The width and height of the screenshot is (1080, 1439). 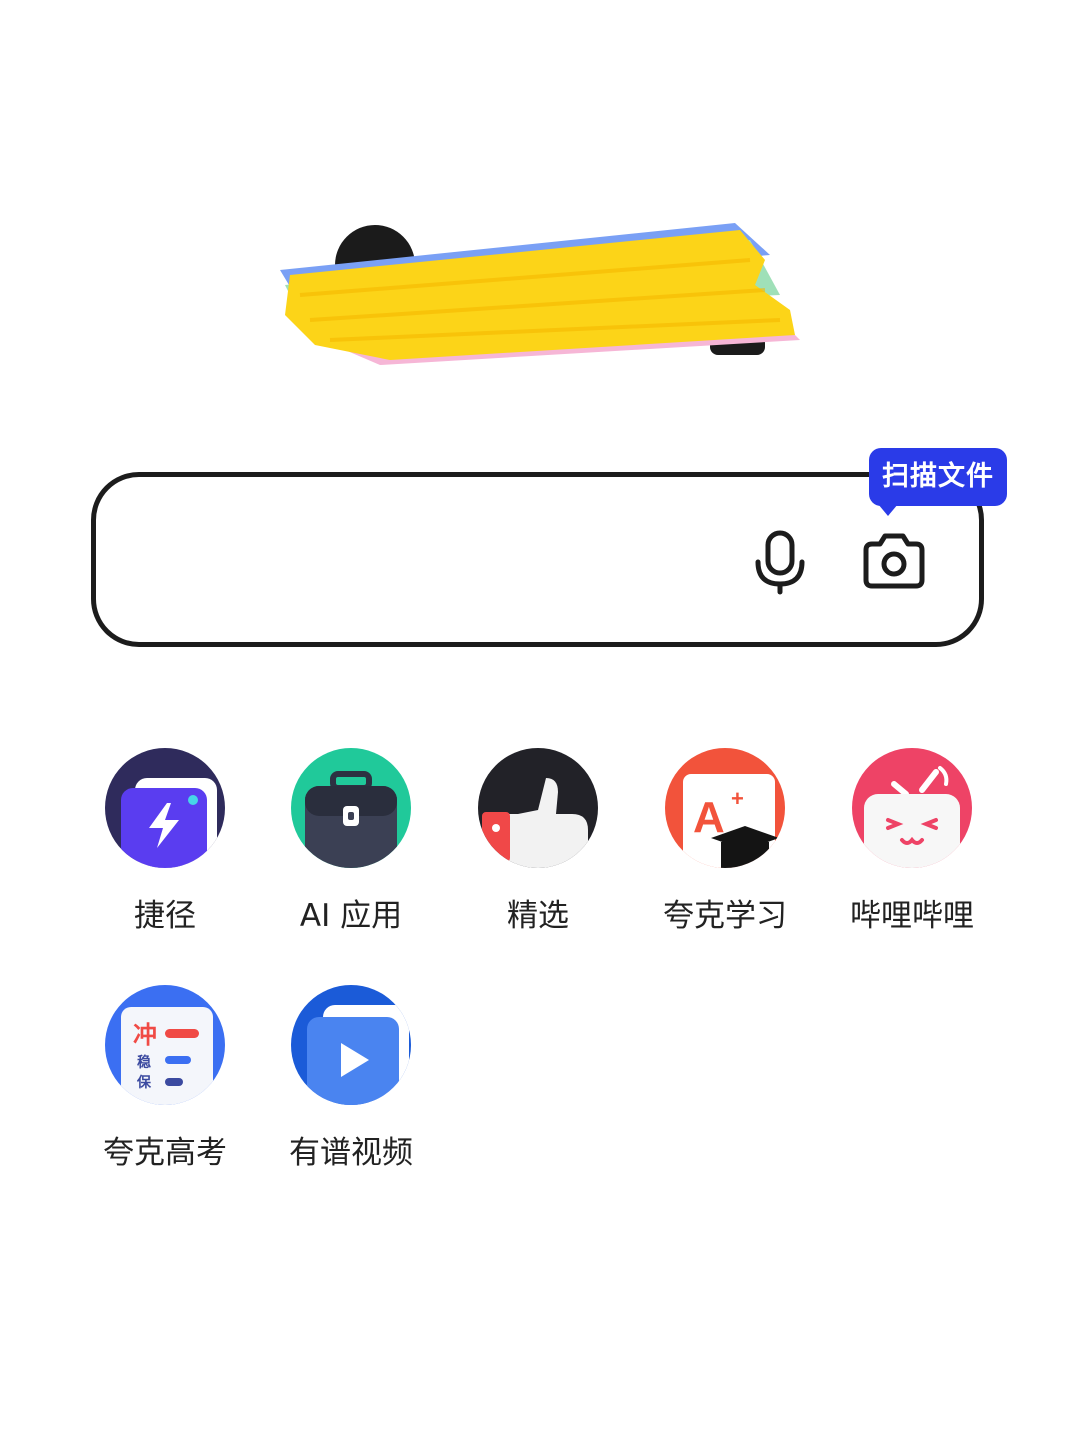 What do you see at coordinates (538, 916) in the screenshot?
I see `app-label: 精选` at bounding box center [538, 916].